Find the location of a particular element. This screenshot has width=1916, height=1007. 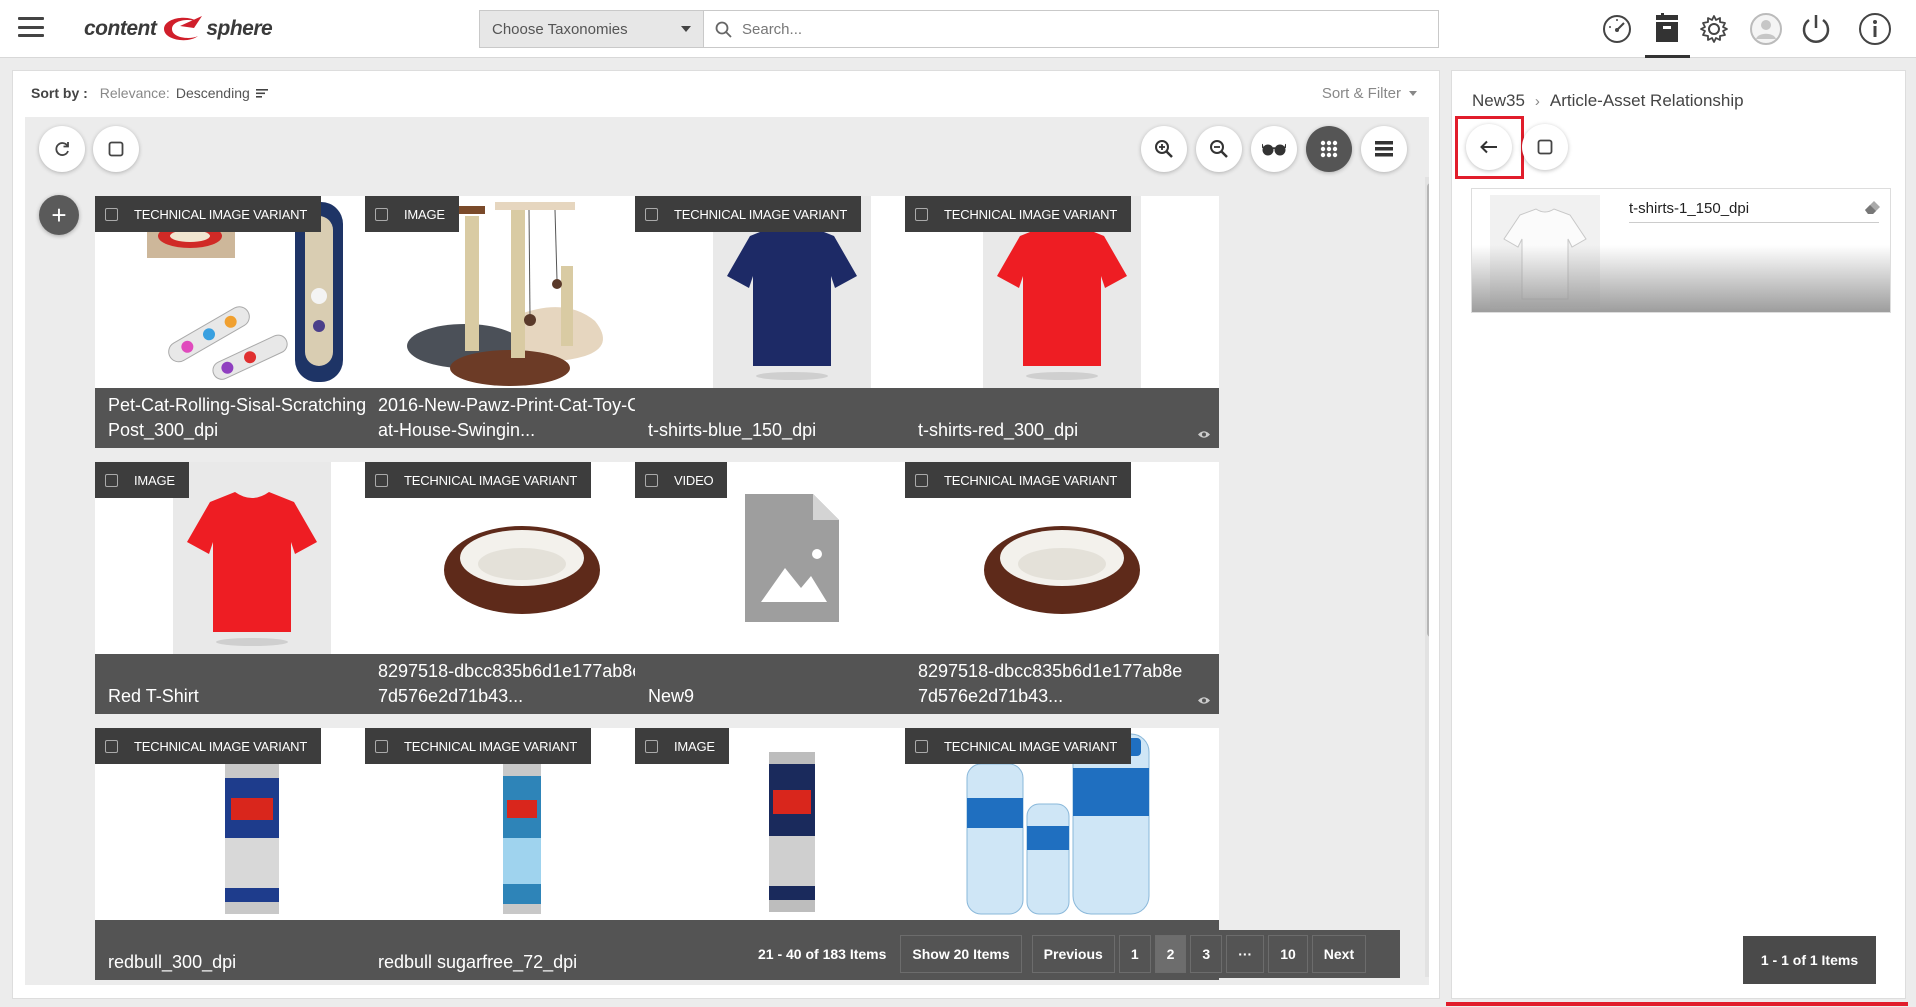

zoom-out-button is located at coordinates (1219, 149).